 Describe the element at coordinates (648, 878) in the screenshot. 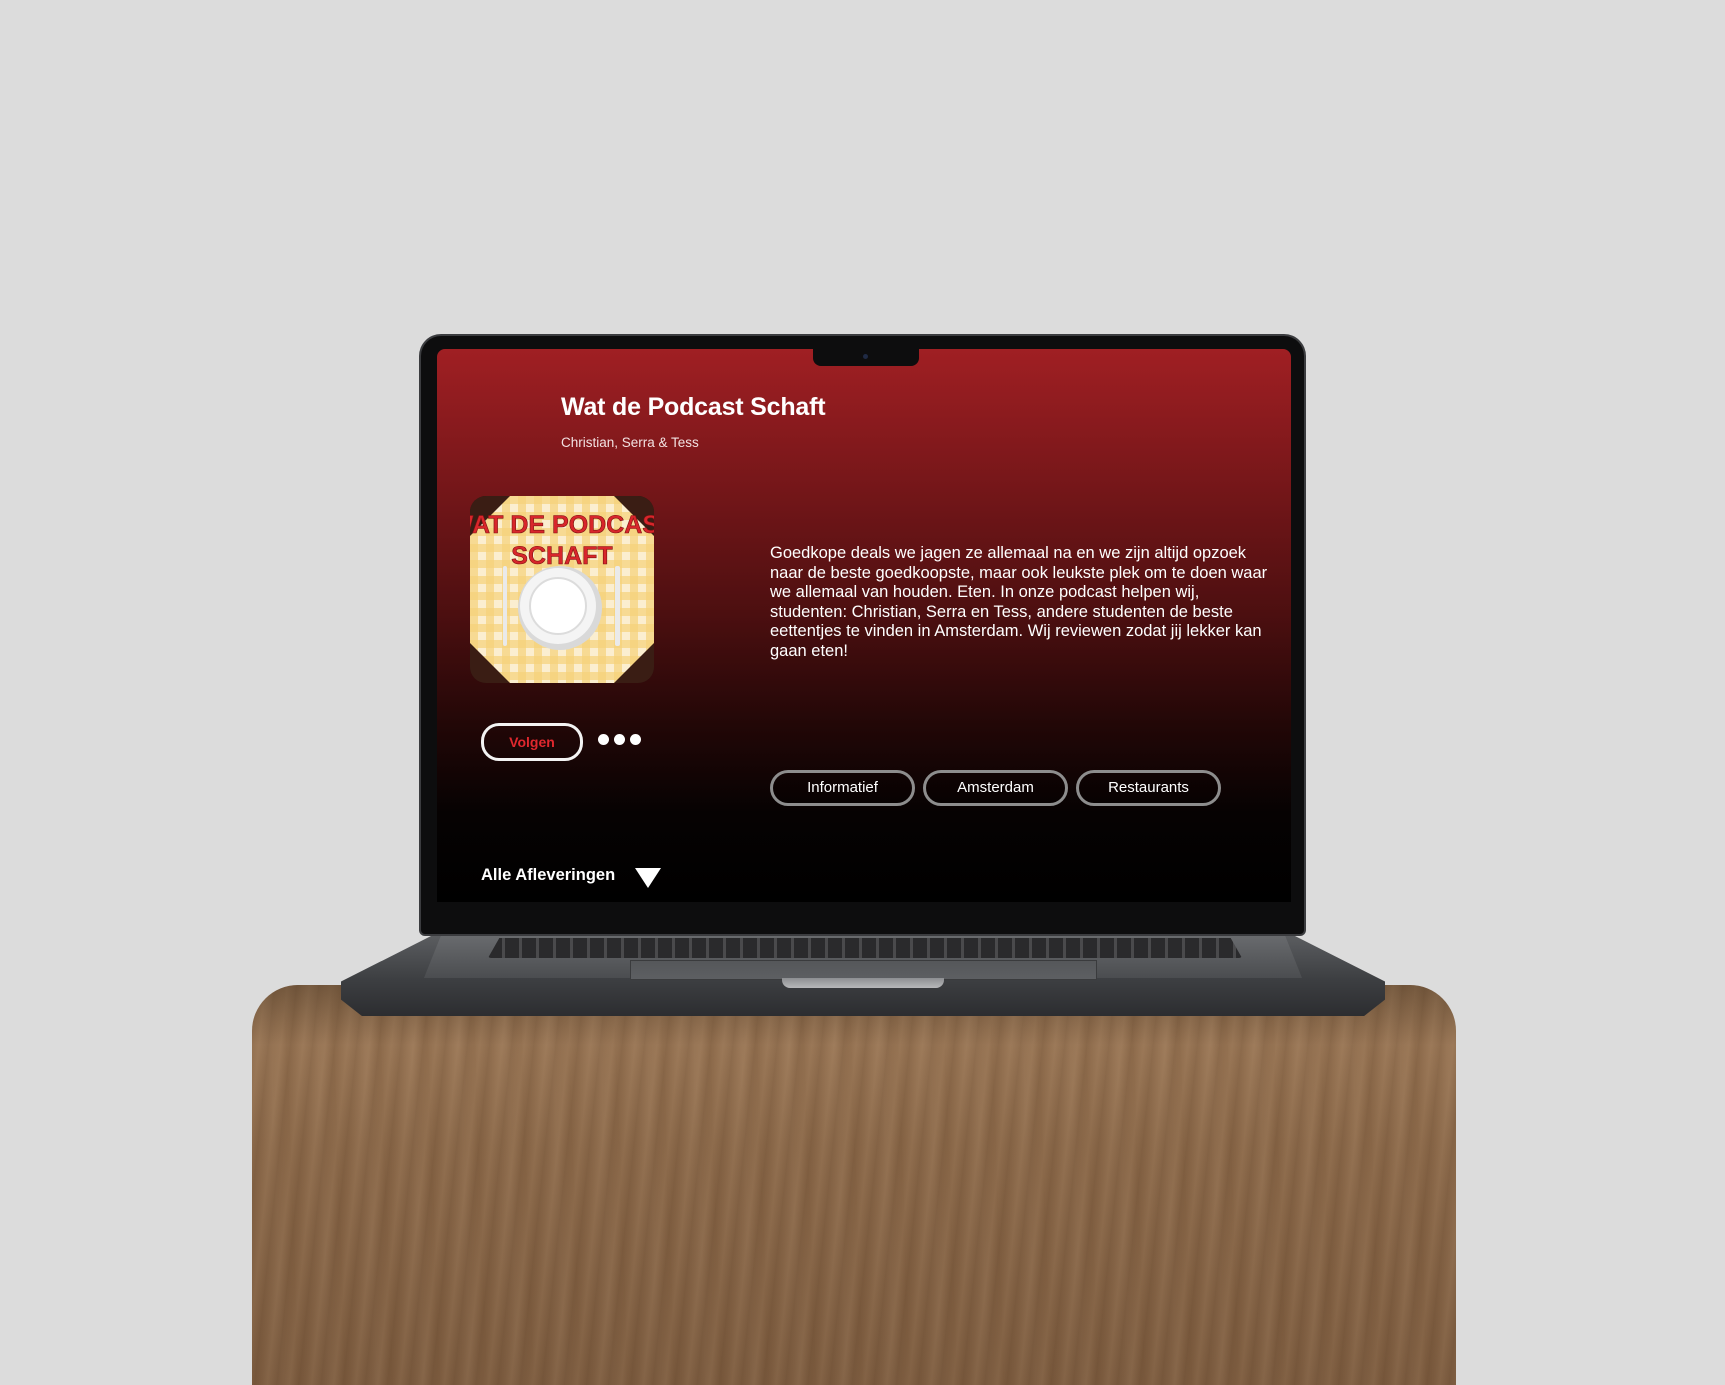

I see `triangle-down-icon` at that location.